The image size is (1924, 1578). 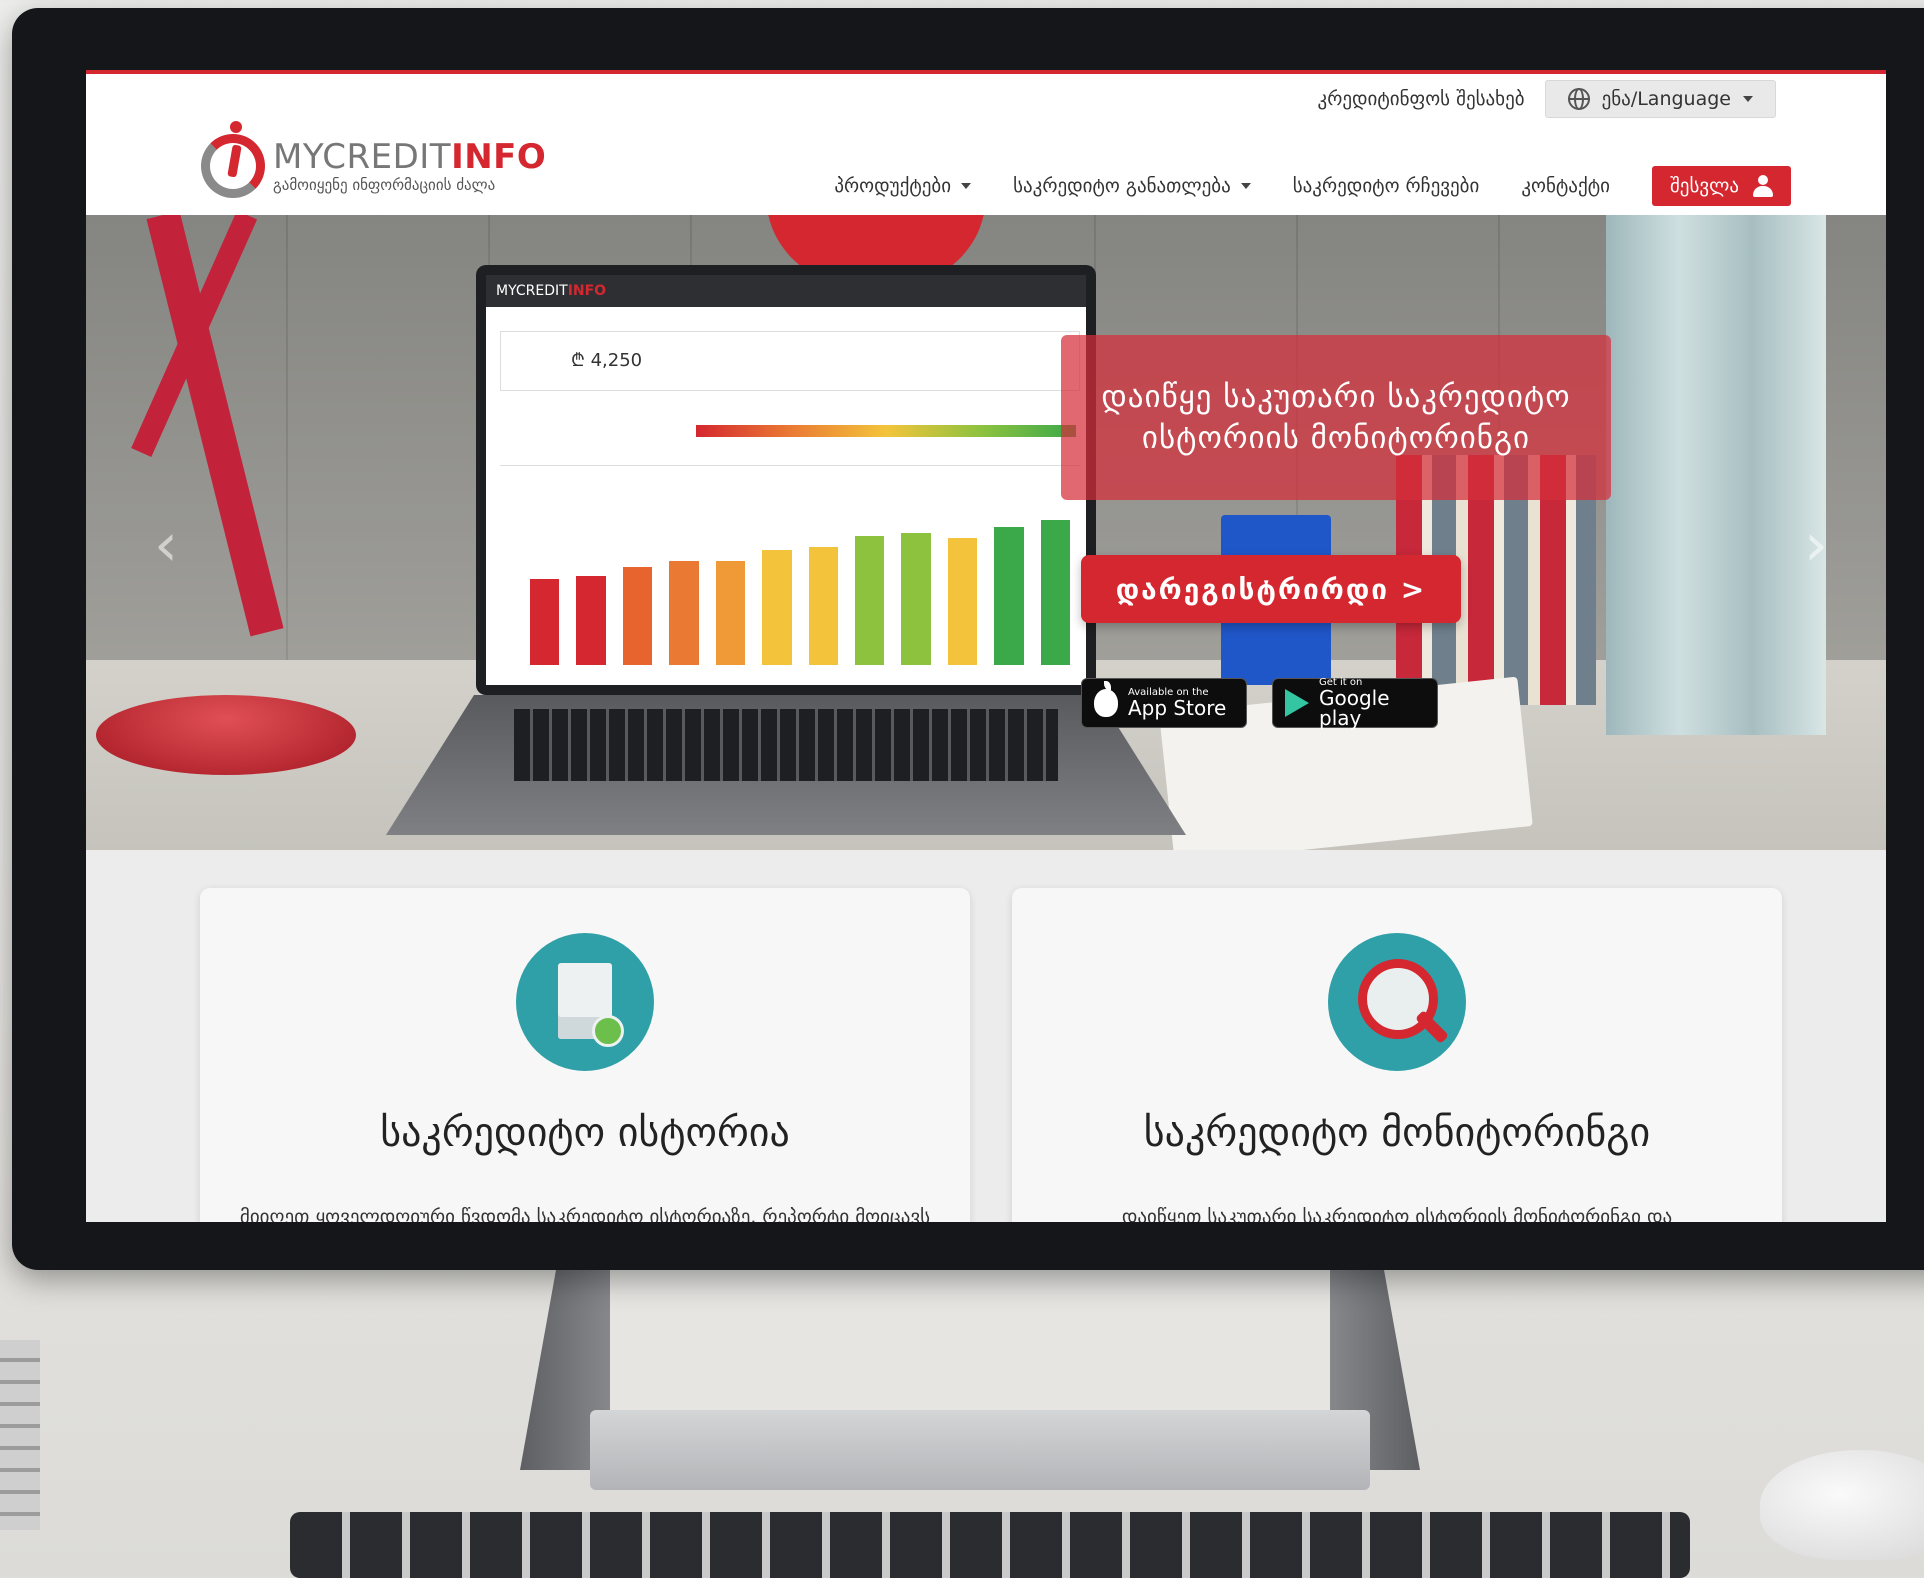 I want to click on apple-icon, so click(x=1106, y=699).